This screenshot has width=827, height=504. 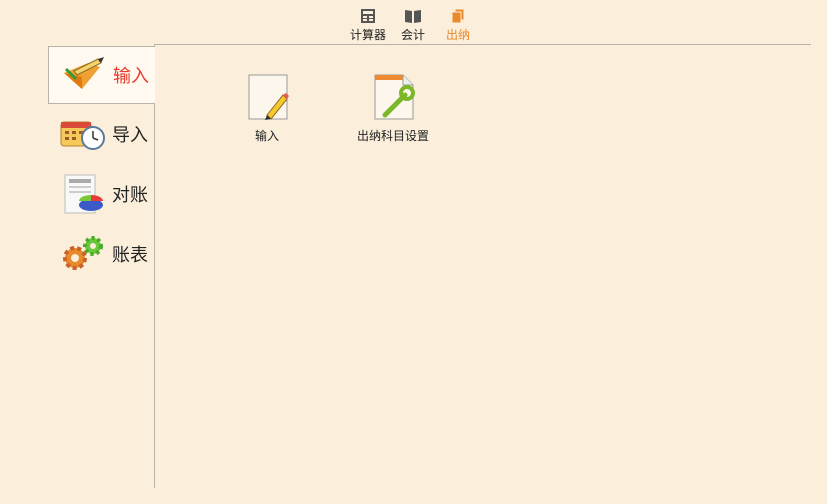 I want to click on sidebar-item-input: 输入, so click(x=101, y=75).